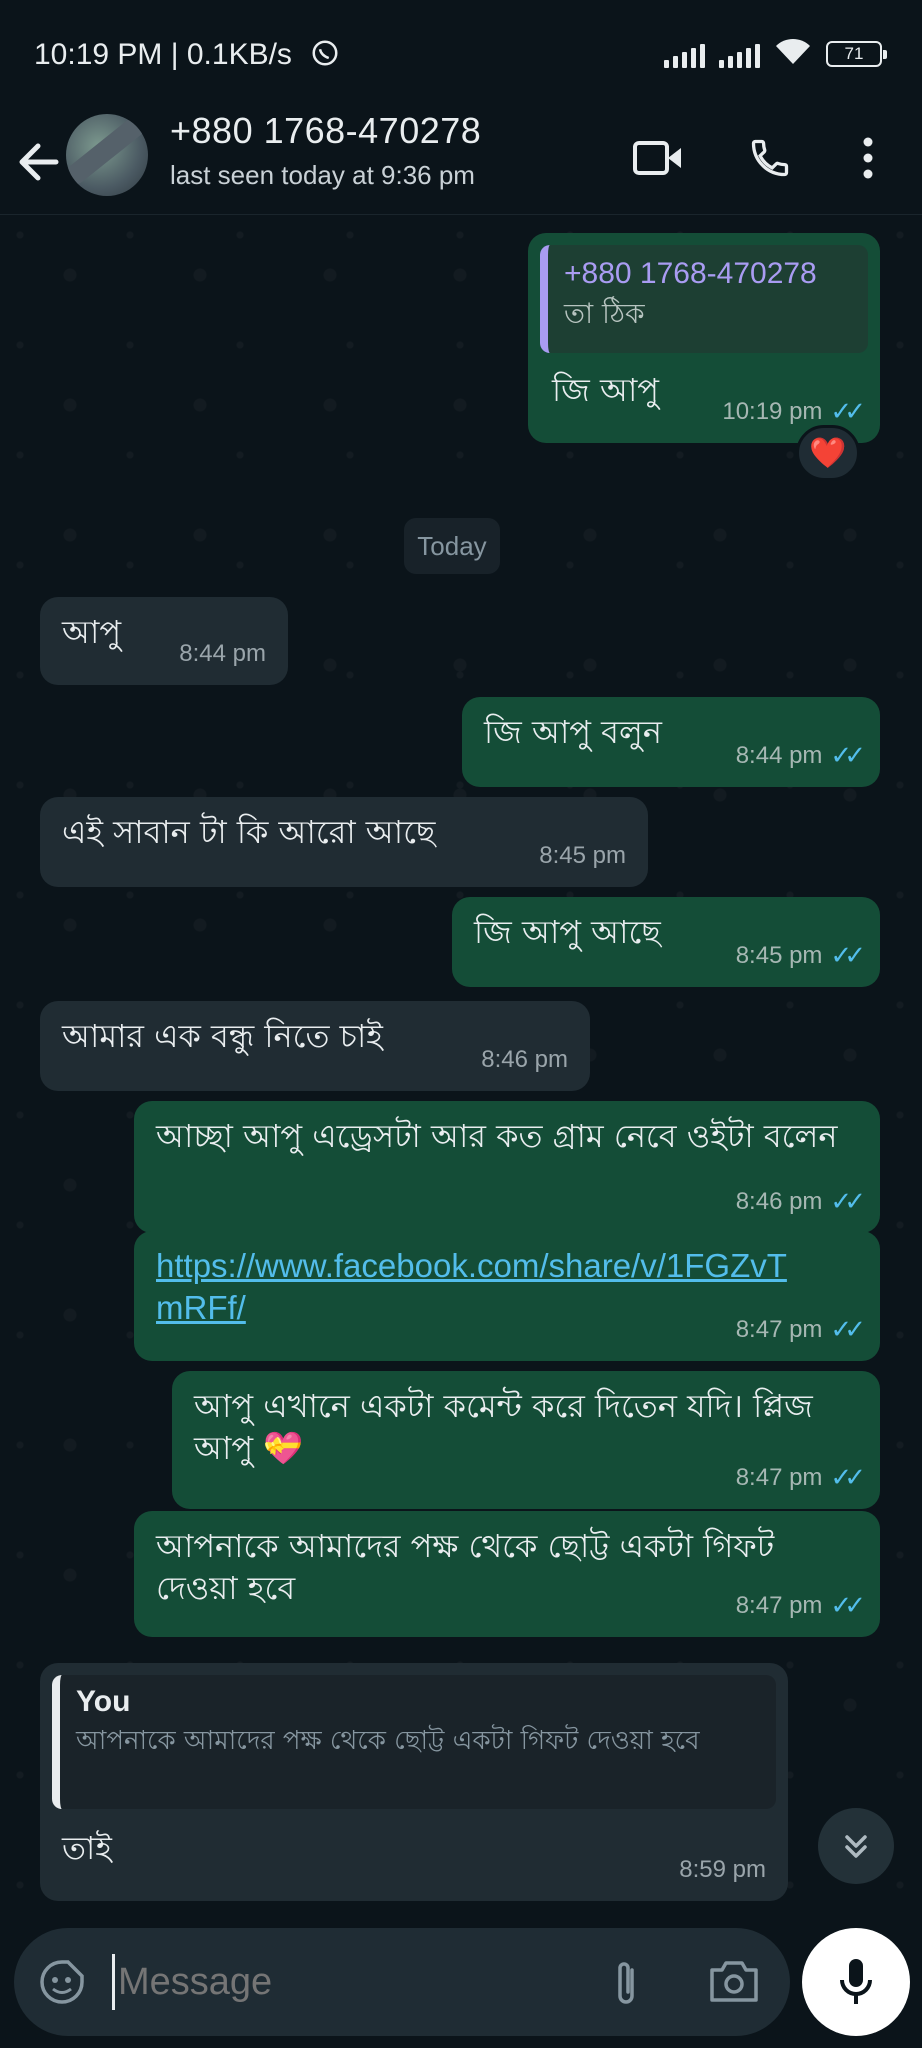  I want to click on quoted-message: +880 1768-470278 তা ঠিক, so click(704, 299).